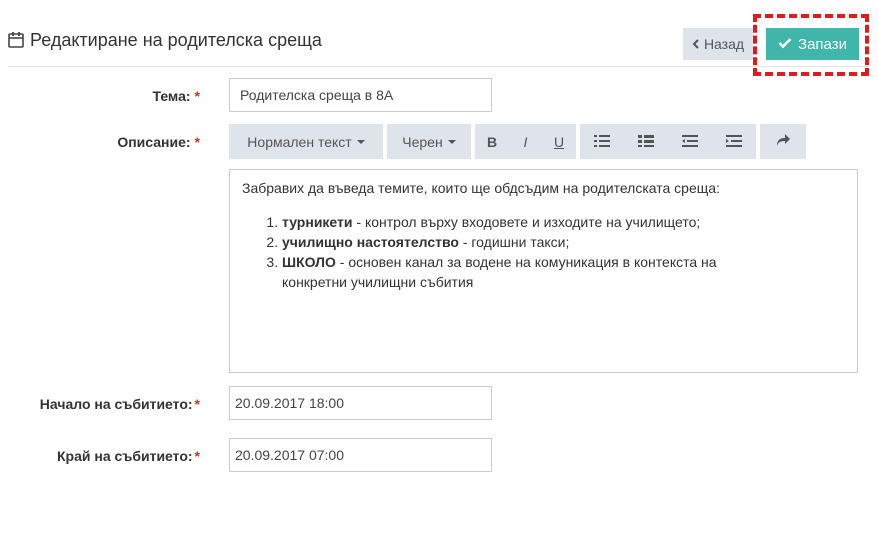 The width and height of the screenshot is (878, 538). What do you see at coordinates (559, 141) in the screenshot?
I see `underline-button: U` at bounding box center [559, 141].